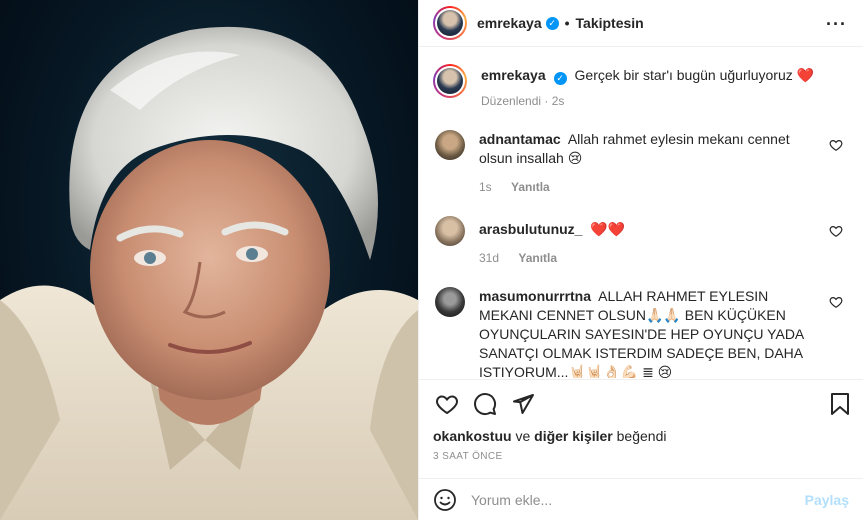 The image size is (863, 520). What do you see at coordinates (472, 436) in the screenshot?
I see `liker-username: okankostuu` at bounding box center [472, 436].